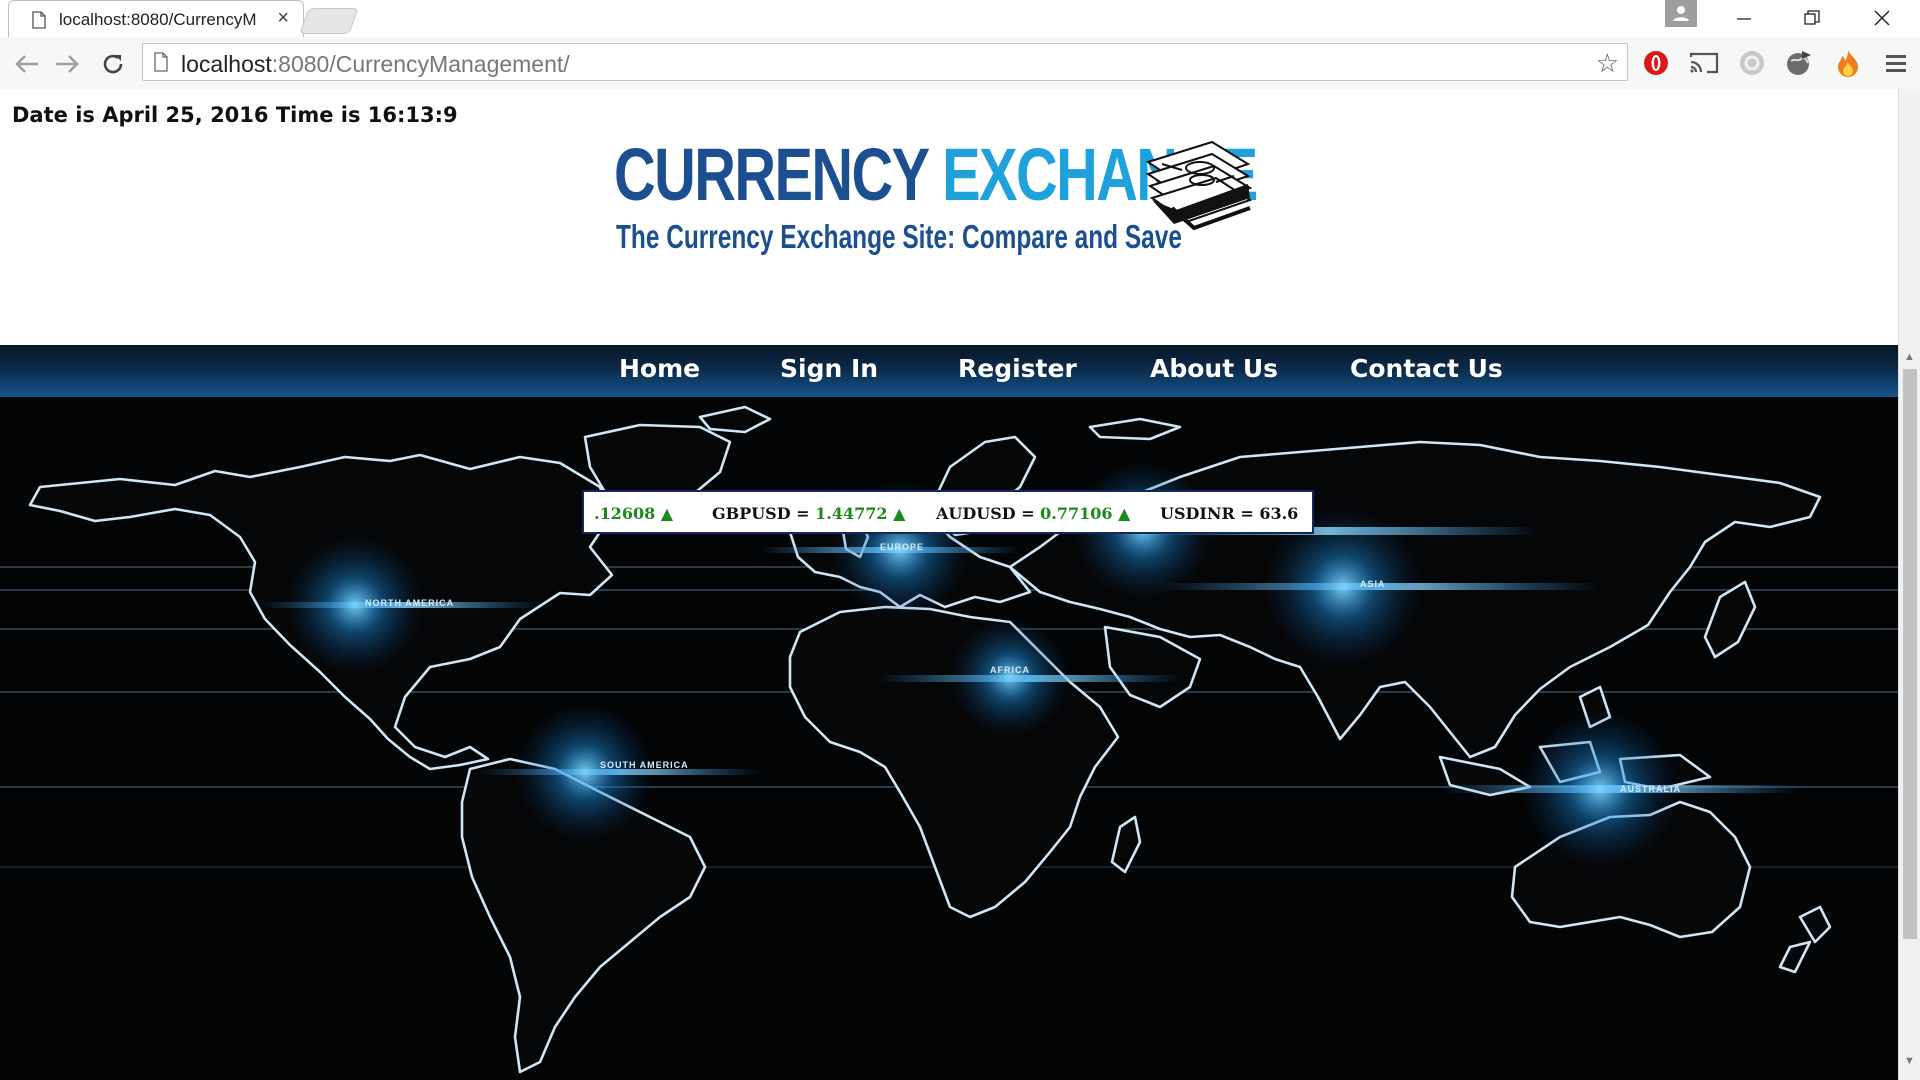  Describe the element at coordinates (409, 603) in the screenshot. I see `map-label-north-america: NORTH AMERICA` at that location.